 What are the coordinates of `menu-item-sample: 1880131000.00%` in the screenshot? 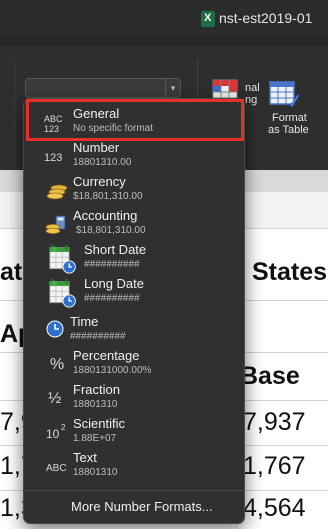 It's located at (112, 370).